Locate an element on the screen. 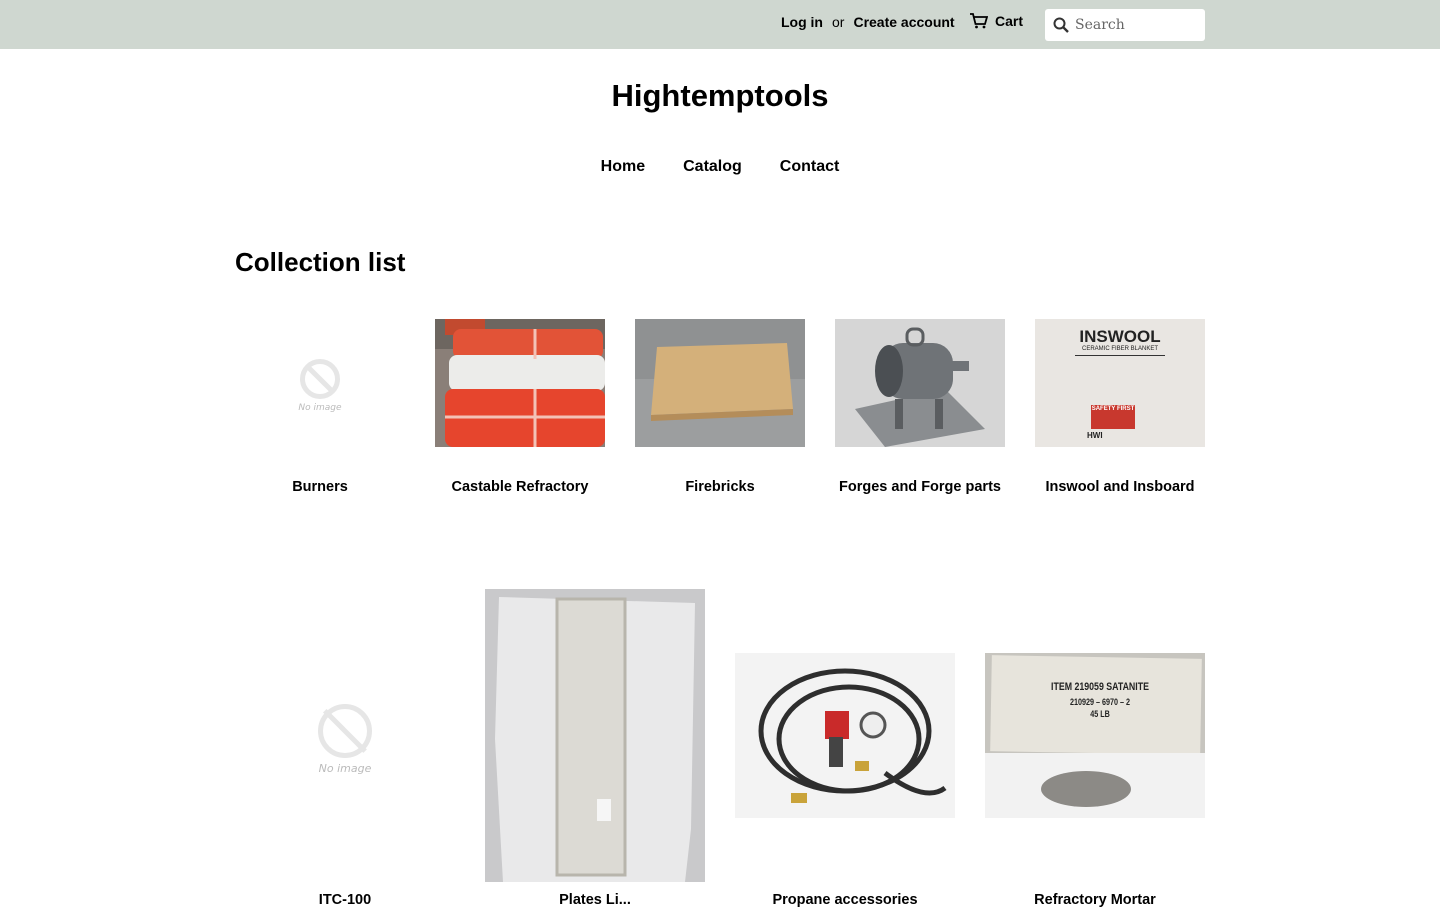 The image size is (1440, 908). search-box is located at coordinates (1125, 25).